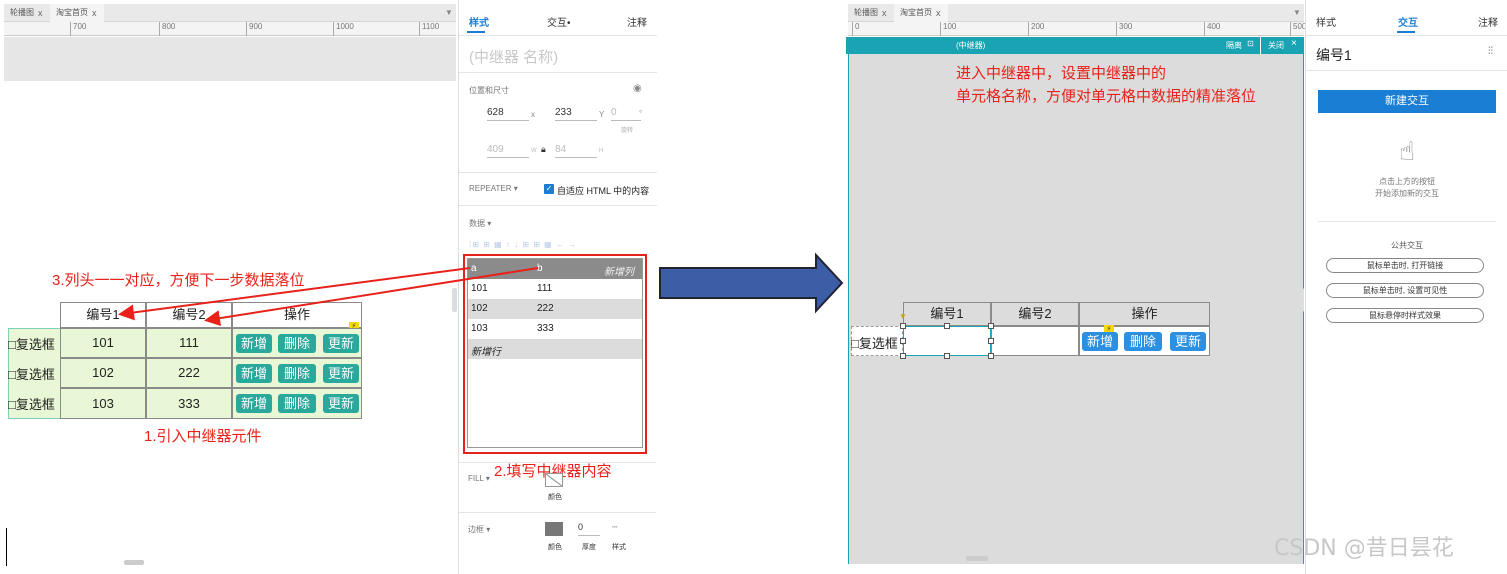  What do you see at coordinates (1036, 29) in the screenshot?
I see `ruler-tick: 200` at bounding box center [1036, 29].